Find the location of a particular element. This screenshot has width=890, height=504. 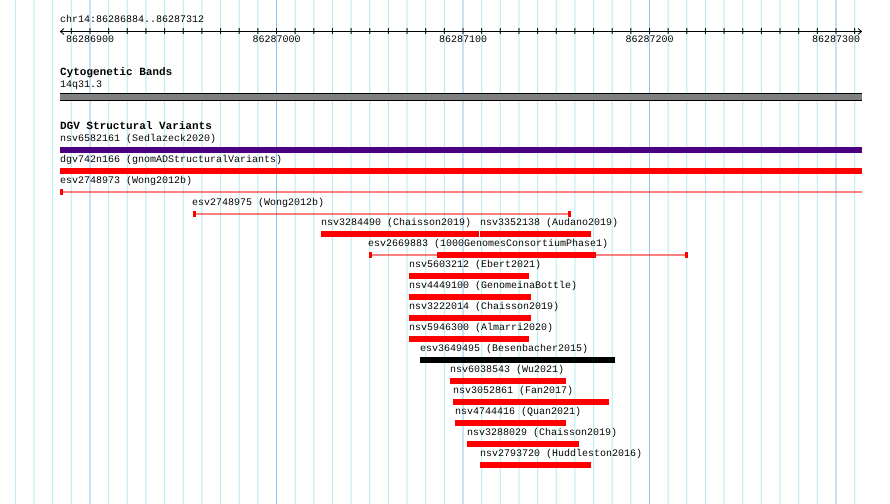

track-title: Cytogenetic Bands is located at coordinates (116, 73).